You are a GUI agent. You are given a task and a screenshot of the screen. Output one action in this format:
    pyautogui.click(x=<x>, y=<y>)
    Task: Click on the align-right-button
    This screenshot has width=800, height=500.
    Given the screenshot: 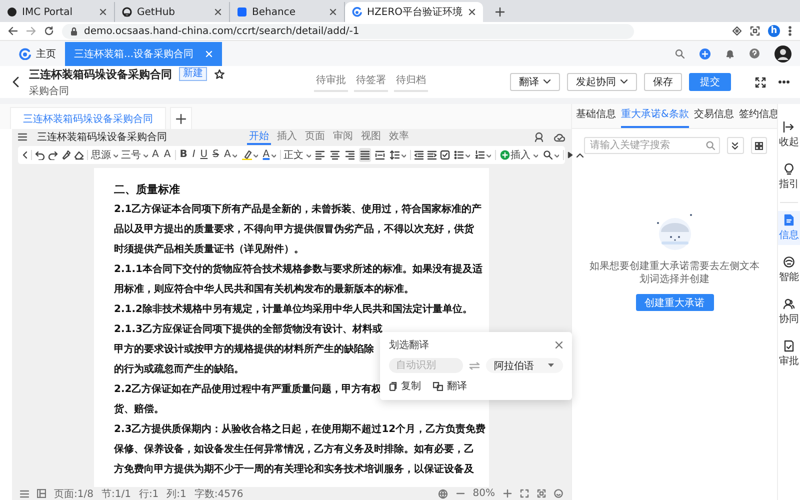 What is the action you would take?
    pyautogui.click(x=350, y=155)
    